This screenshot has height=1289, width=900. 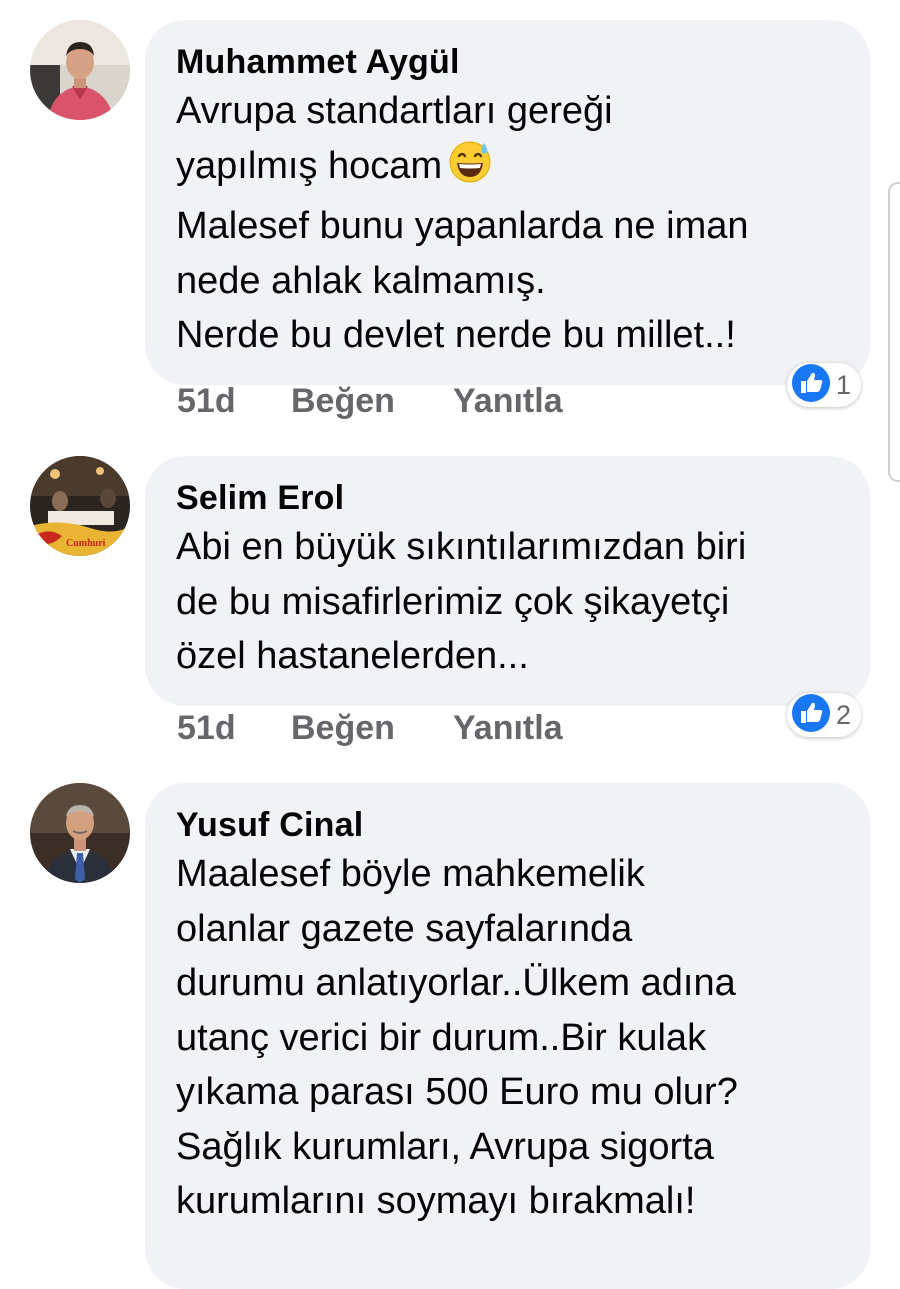 What do you see at coordinates (470, 170) in the screenshot?
I see `grinning-sweat-emoji-icon` at bounding box center [470, 170].